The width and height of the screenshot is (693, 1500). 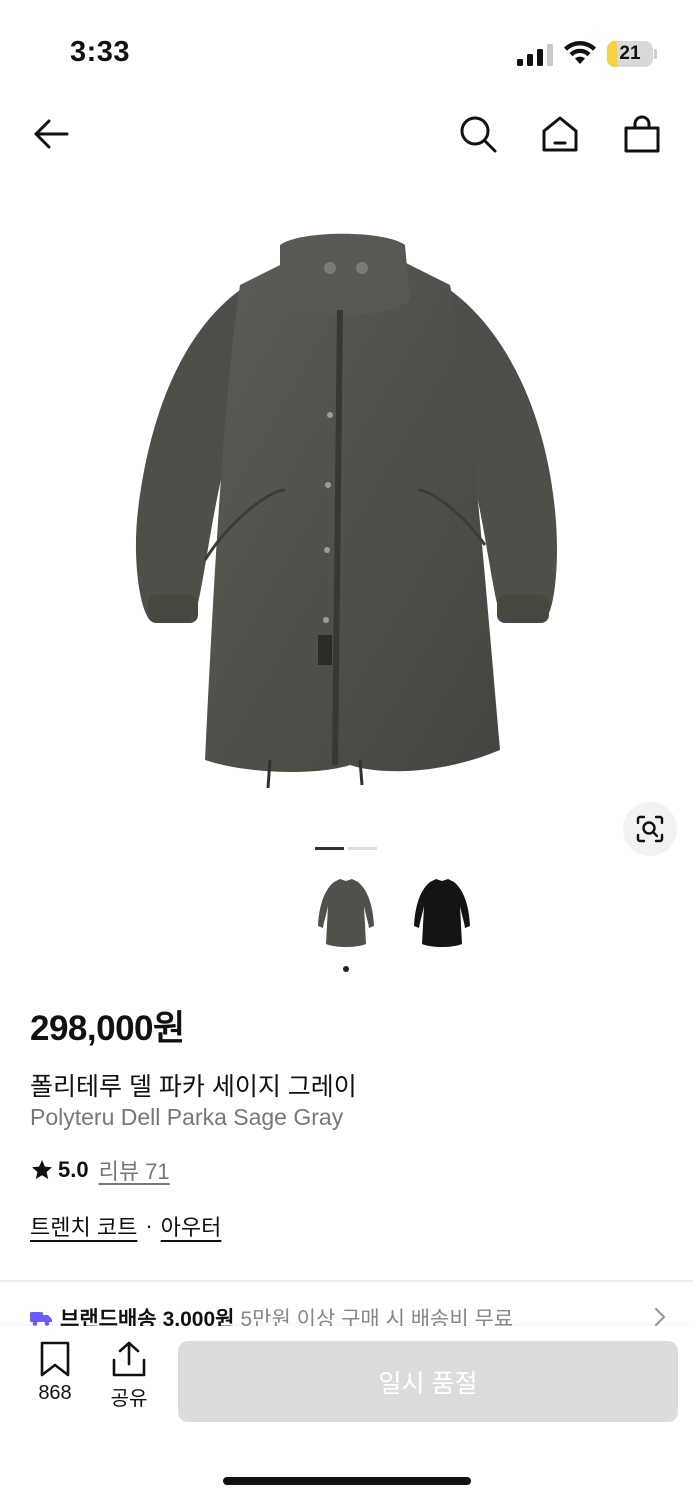 I want to click on image-search-button, so click(x=650, y=829).